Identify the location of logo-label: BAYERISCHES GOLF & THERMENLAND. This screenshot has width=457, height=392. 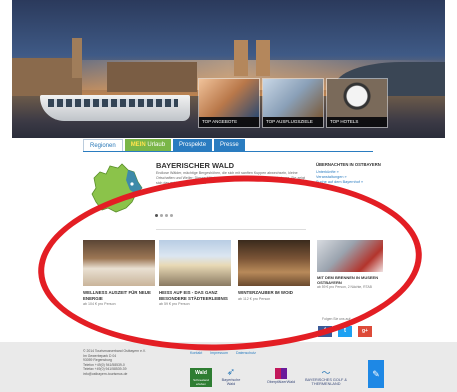
(326, 382).